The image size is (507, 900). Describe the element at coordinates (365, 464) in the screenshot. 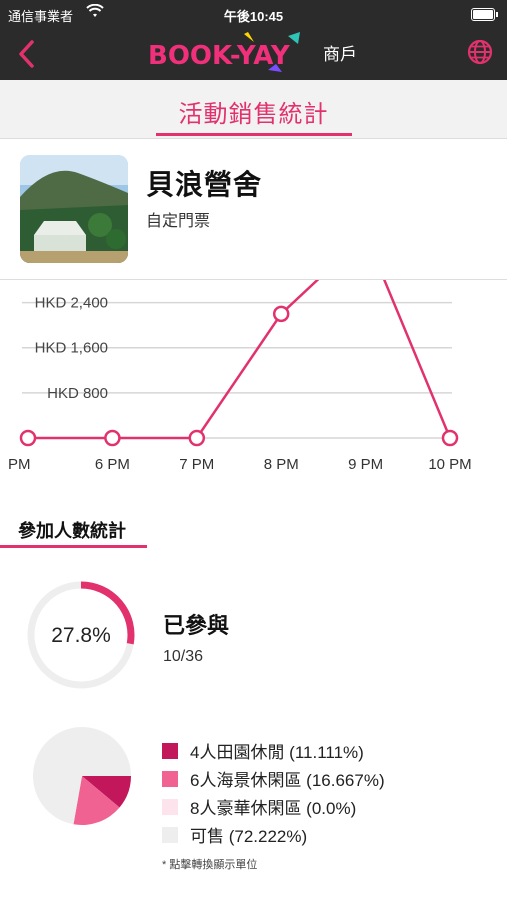

I see `x-tick-label: 9 PM` at that location.